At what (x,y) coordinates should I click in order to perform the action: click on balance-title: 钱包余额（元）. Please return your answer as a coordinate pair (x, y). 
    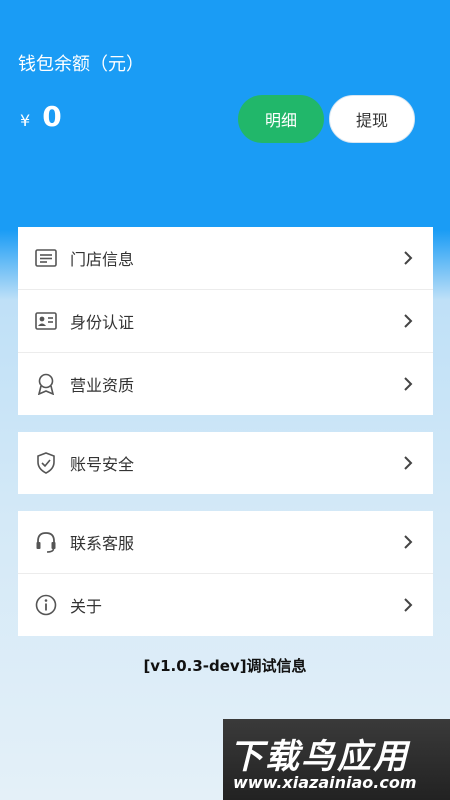
    Looking at the image, I should click on (81, 64).